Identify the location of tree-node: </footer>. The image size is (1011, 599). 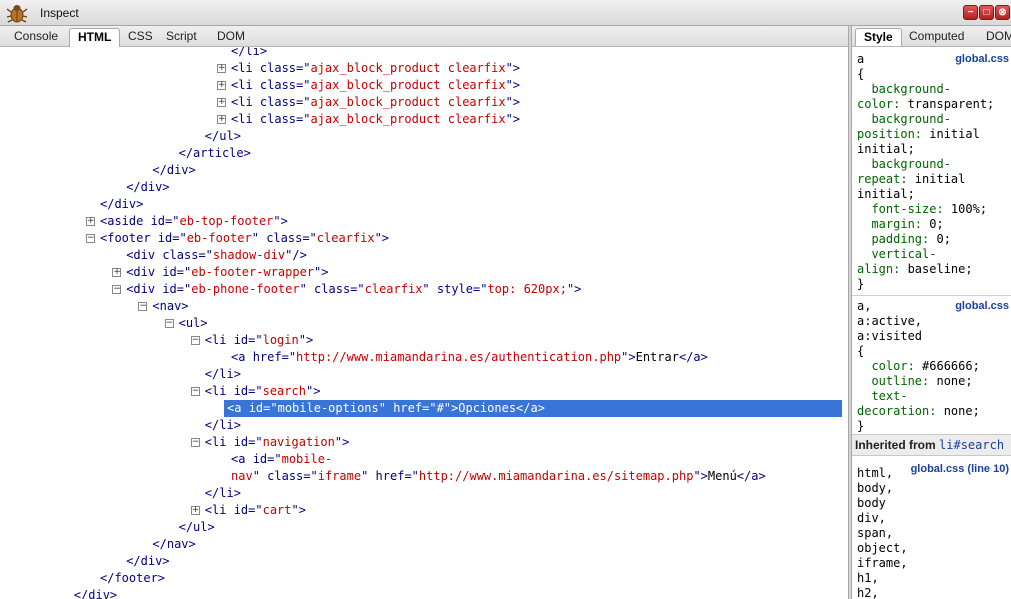
(424, 578).